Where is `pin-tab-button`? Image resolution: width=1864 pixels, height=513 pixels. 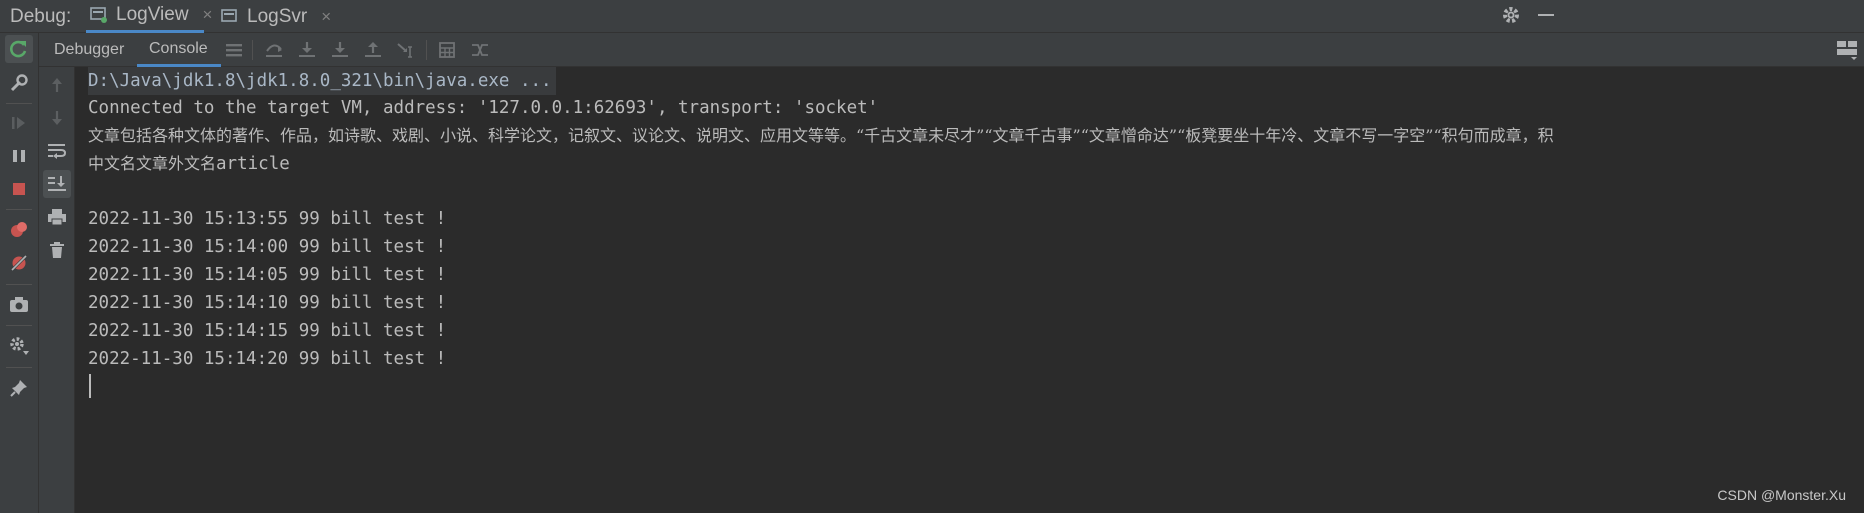 pin-tab-button is located at coordinates (19, 388).